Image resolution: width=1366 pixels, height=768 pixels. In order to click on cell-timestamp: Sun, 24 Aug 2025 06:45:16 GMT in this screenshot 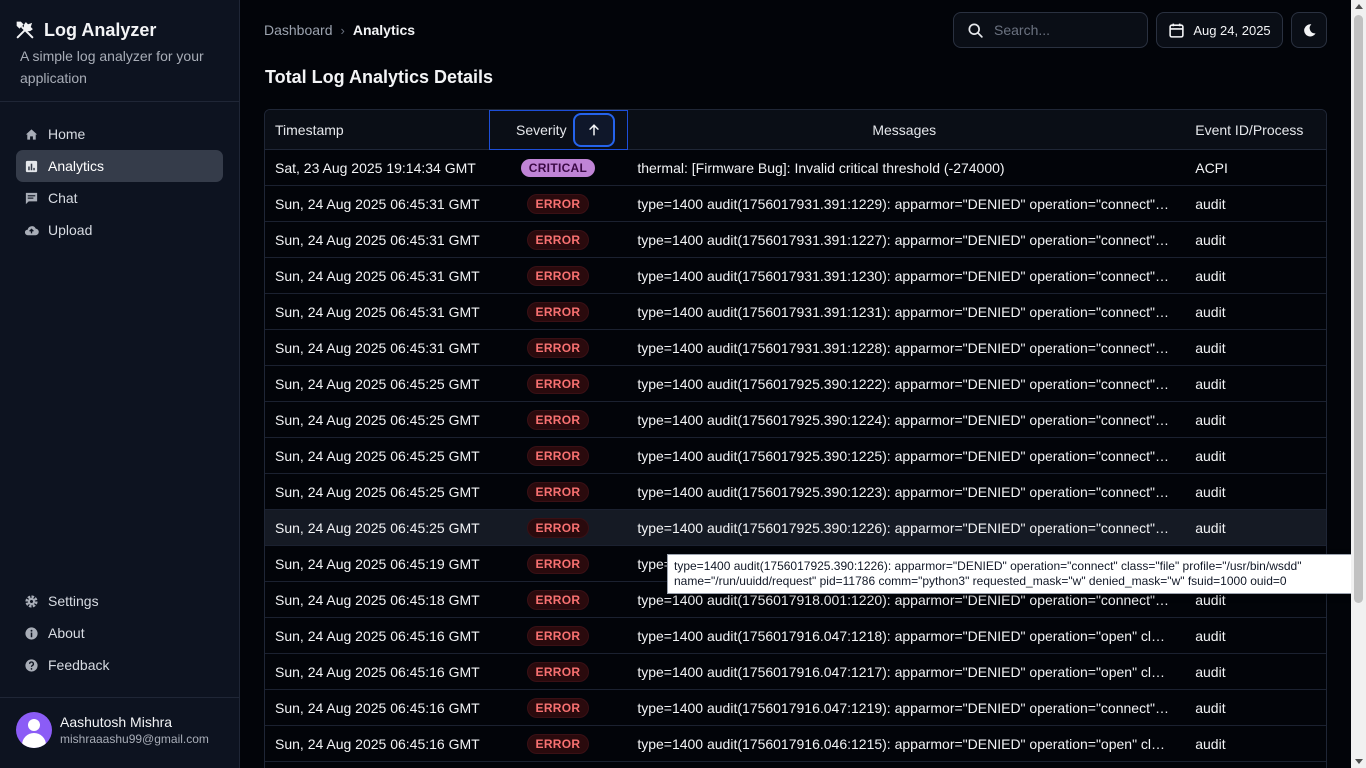, I will do `click(377, 671)`.